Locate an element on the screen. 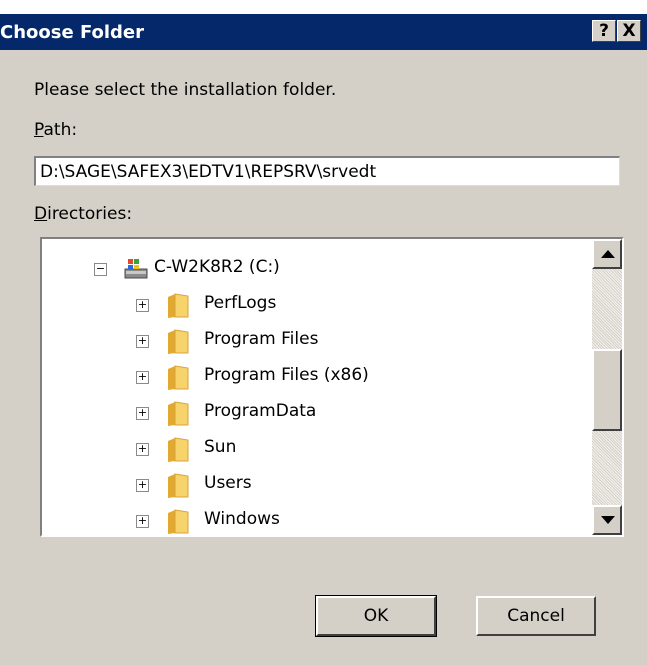 This screenshot has width=647, height=665. path-input: D:\SAGE\SAFEX3\EDTV1\REPSRV\srvedt is located at coordinates (327, 171).